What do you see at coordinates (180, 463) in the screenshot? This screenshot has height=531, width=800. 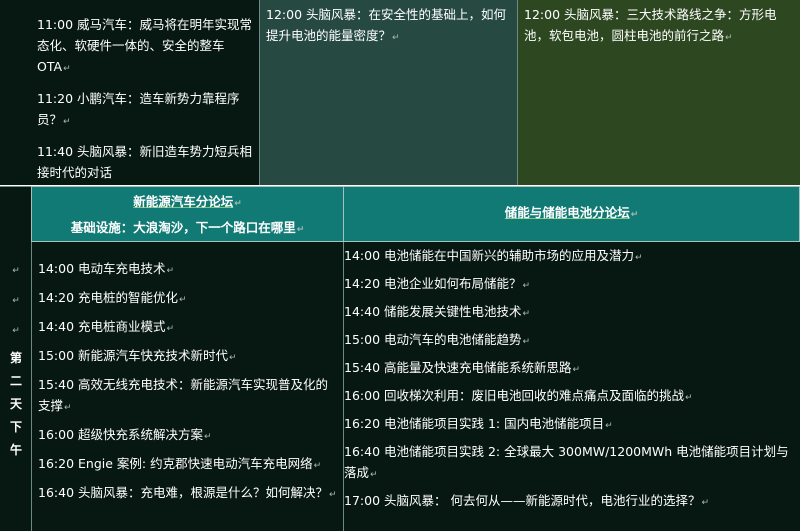 I see `schedule-item: 16:20 Engie 案例: 约克郡快速电动汽车充电网络↵` at bounding box center [180, 463].